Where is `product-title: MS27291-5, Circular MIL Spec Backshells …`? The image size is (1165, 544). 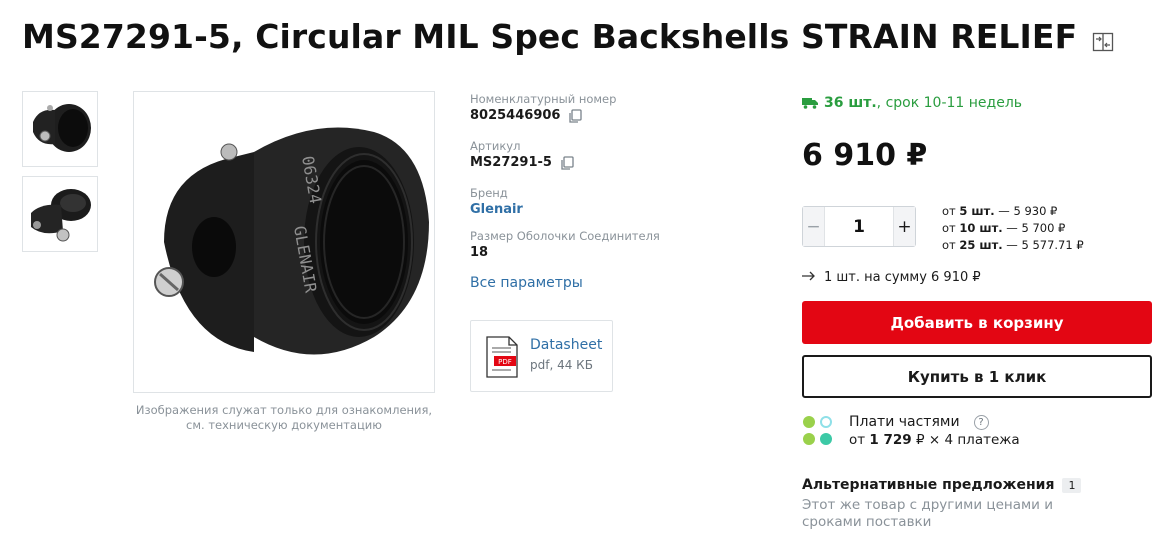
product-title: MS27291-5, Circular MIL Spec Backshells … is located at coordinates (550, 36).